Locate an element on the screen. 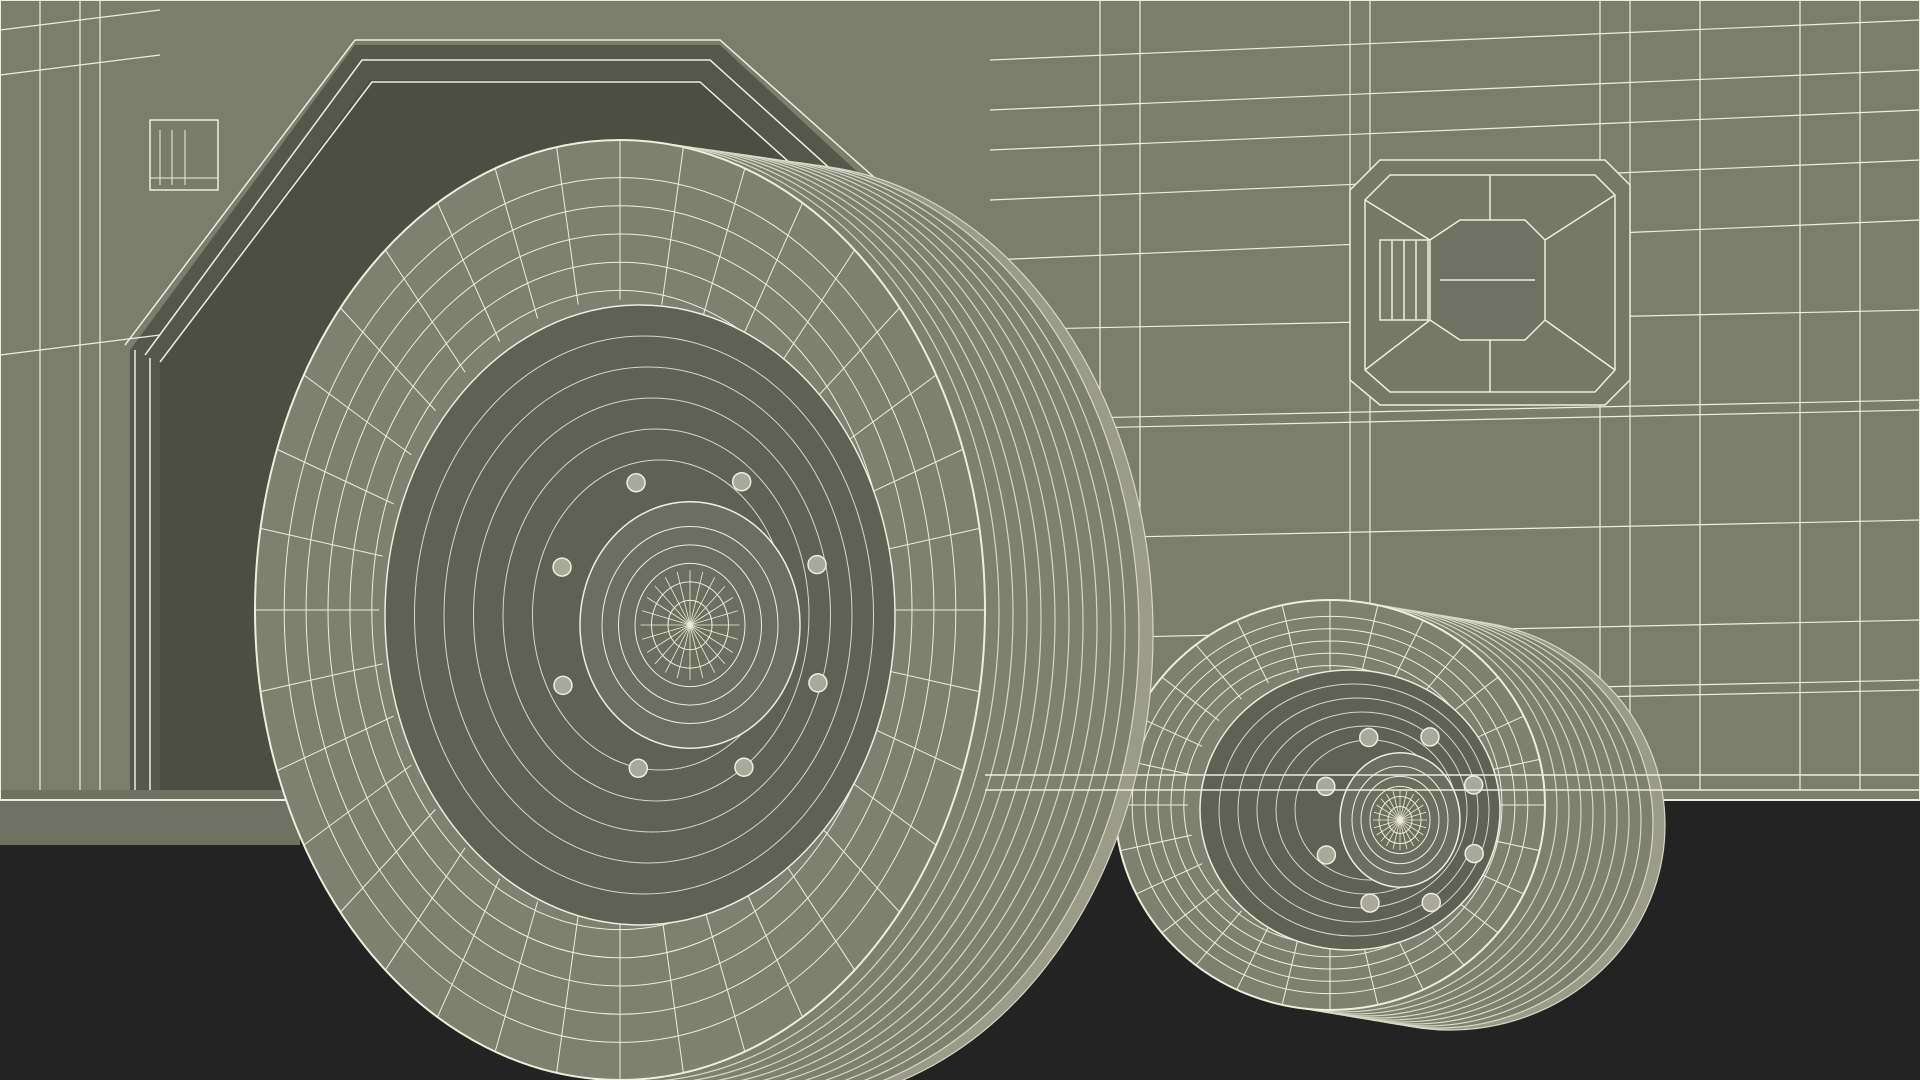  recessed-panel is located at coordinates (1490, 282).